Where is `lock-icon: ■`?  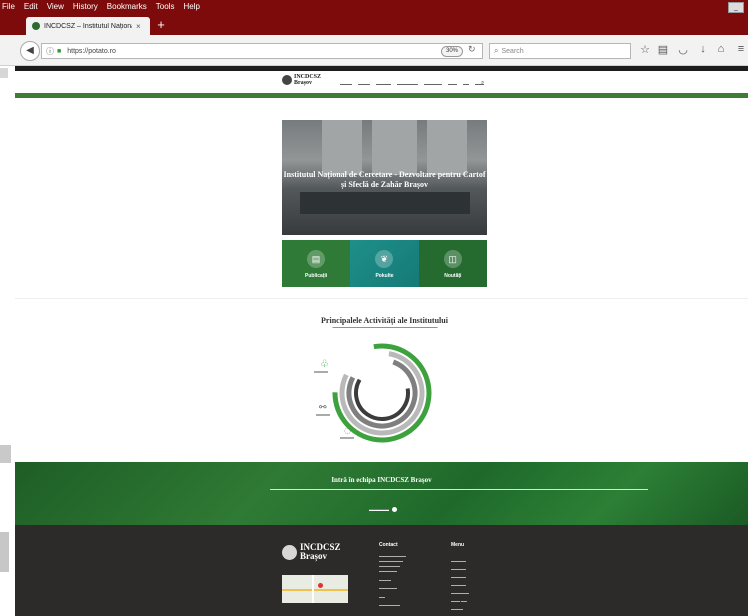 lock-icon: ■ is located at coordinates (59, 51).